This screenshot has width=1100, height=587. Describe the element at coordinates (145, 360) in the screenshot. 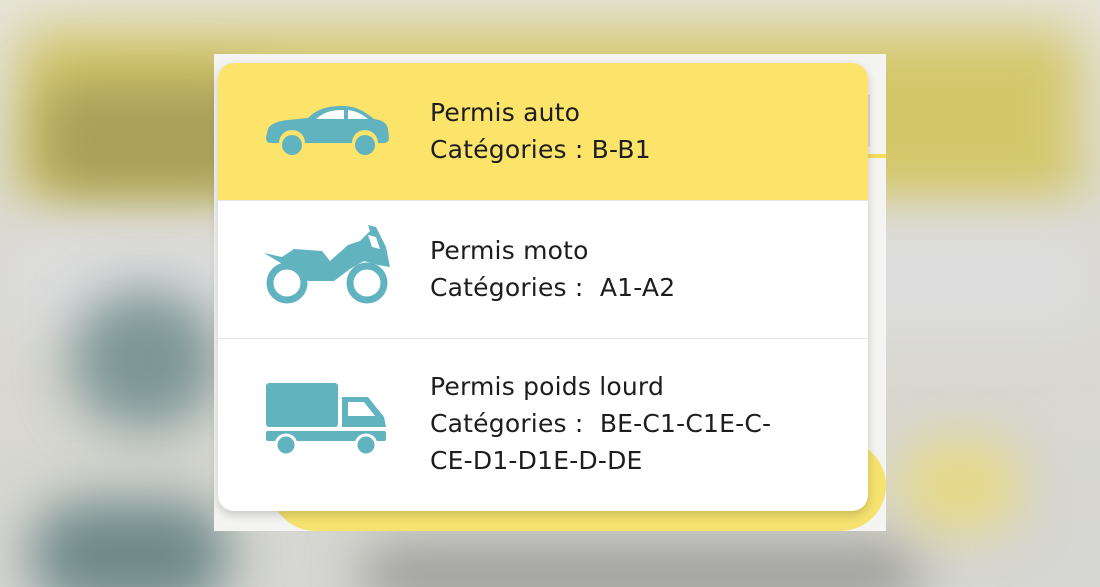

I see `background-blur-teal-shape` at that location.